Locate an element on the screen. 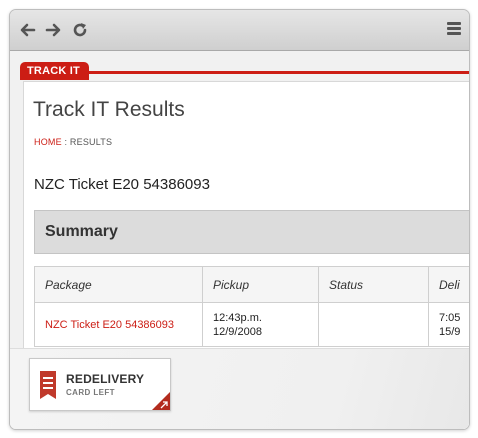  hamburger-menu-icon is located at coordinates (454, 30).